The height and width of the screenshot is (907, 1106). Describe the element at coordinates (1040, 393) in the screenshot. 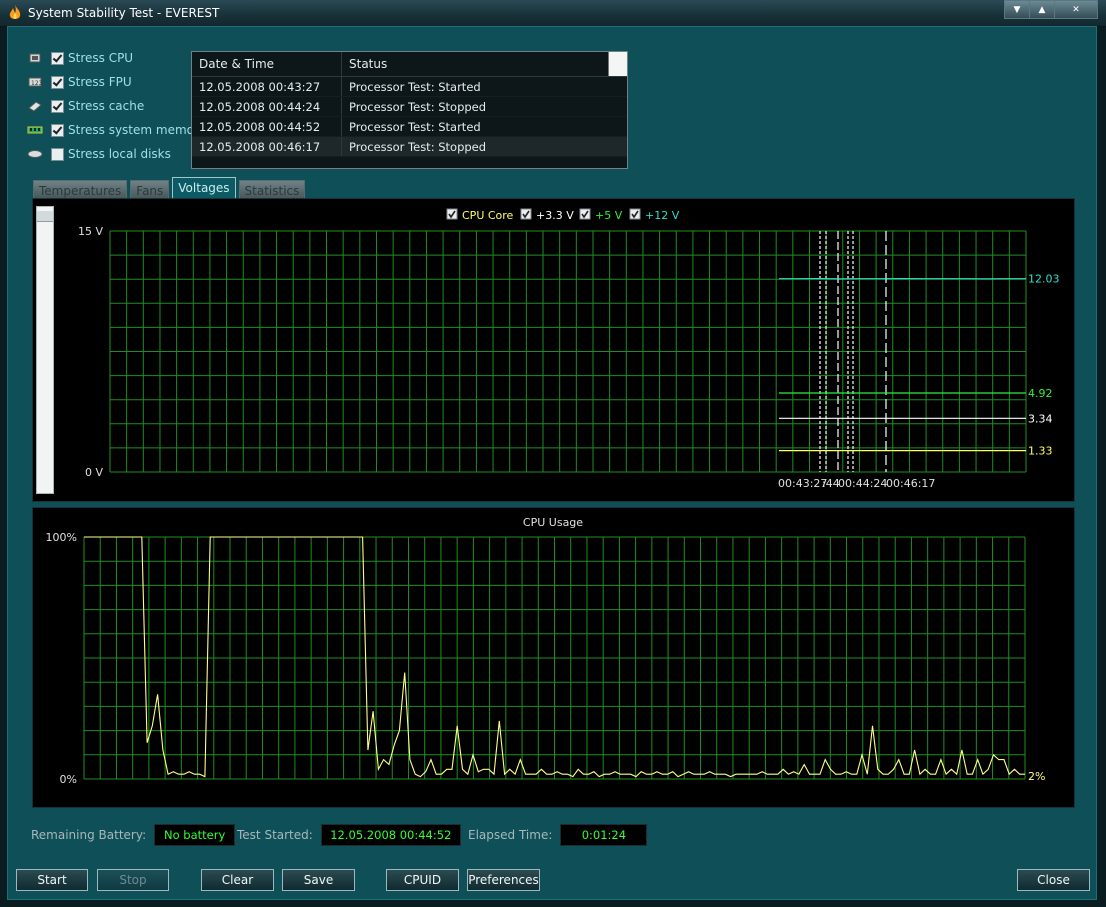

I see `current-value-label: 4.92` at that location.